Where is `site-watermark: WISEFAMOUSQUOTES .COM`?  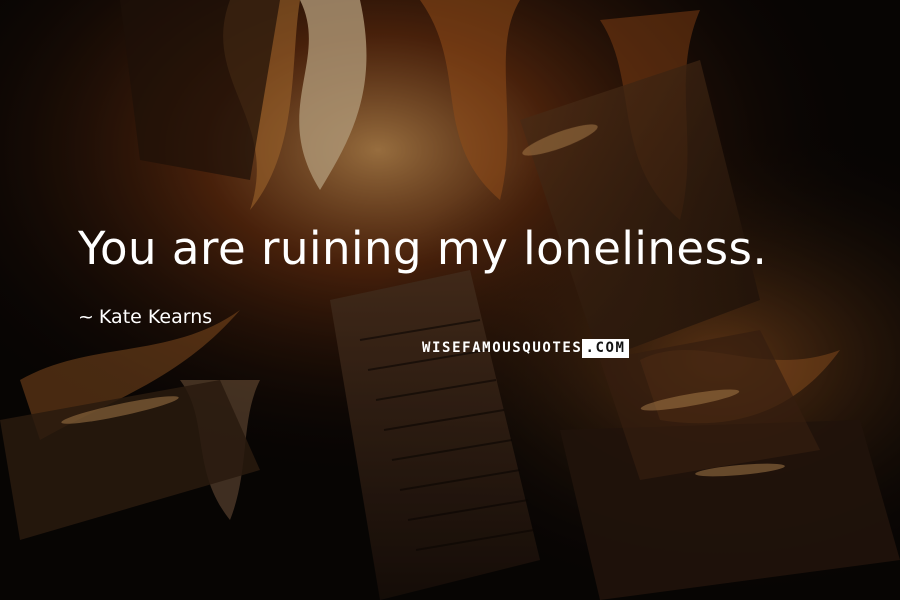 site-watermark: WISEFAMOUSQUOTES .COM is located at coordinates (524, 348).